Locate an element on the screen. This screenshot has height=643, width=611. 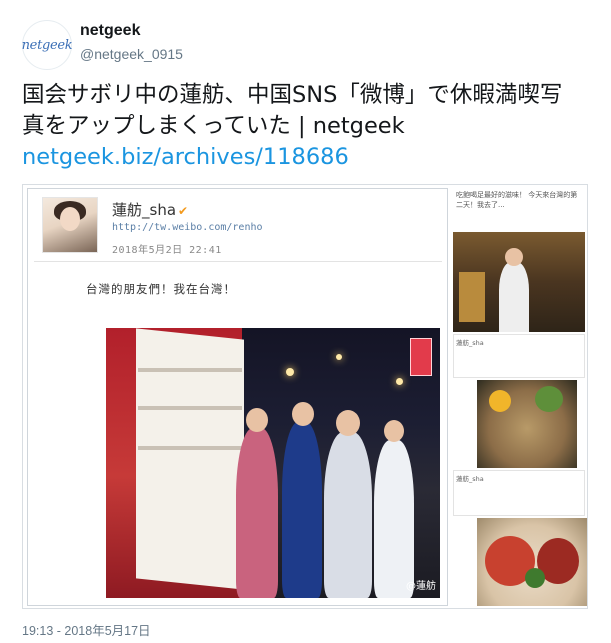
thumbnail-photo-restaurant is located at coordinates (519, 282).